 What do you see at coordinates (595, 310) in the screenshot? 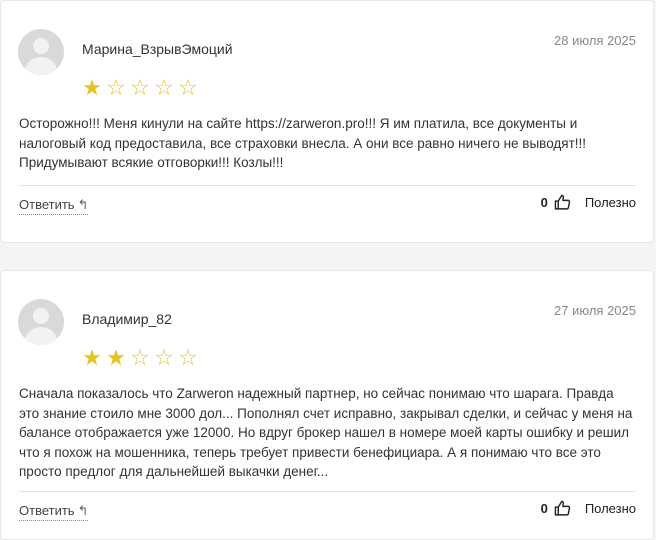
I see `review-date: 27 июля 2025` at bounding box center [595, 310].